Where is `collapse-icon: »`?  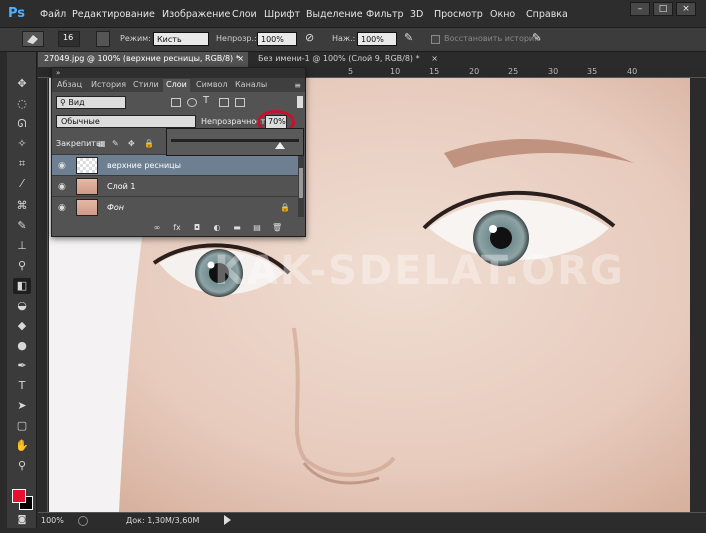
collapse-icon: » is located at coordinates (58, 73).